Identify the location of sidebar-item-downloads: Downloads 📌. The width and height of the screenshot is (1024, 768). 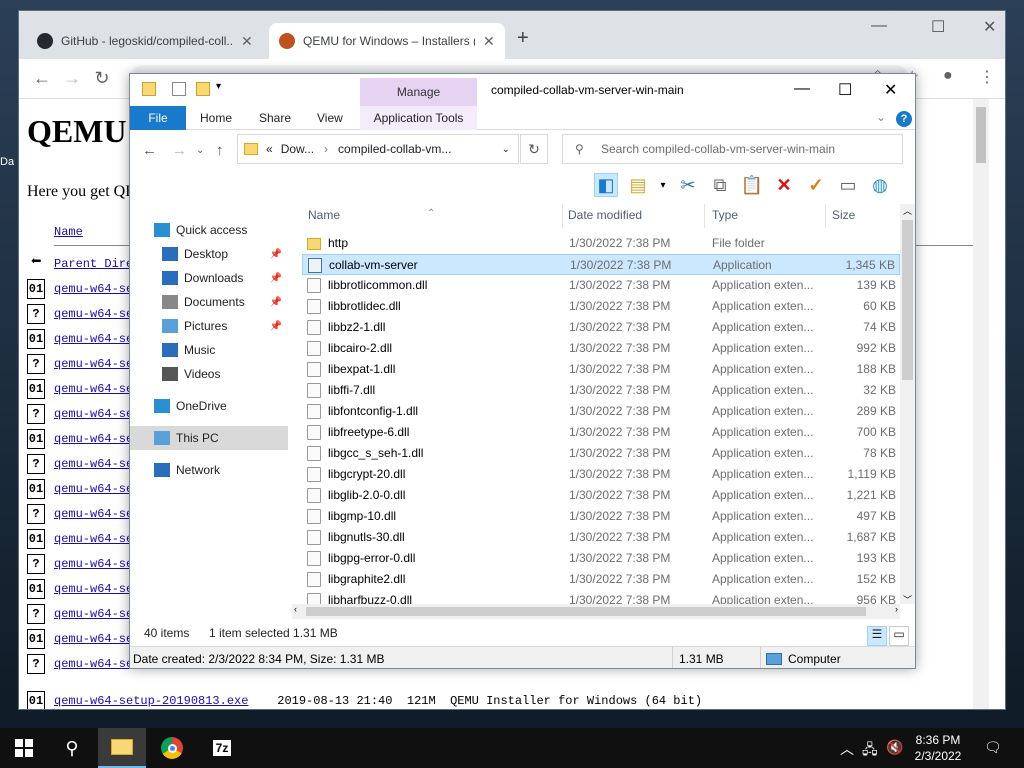
(209, 278).